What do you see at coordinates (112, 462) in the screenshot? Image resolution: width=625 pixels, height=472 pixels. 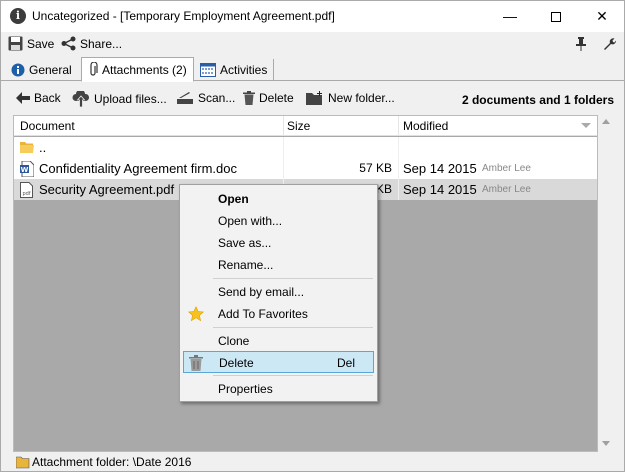 I see `status-label: Attachment folder: \Date 2016` at bounding box center [112, 462].